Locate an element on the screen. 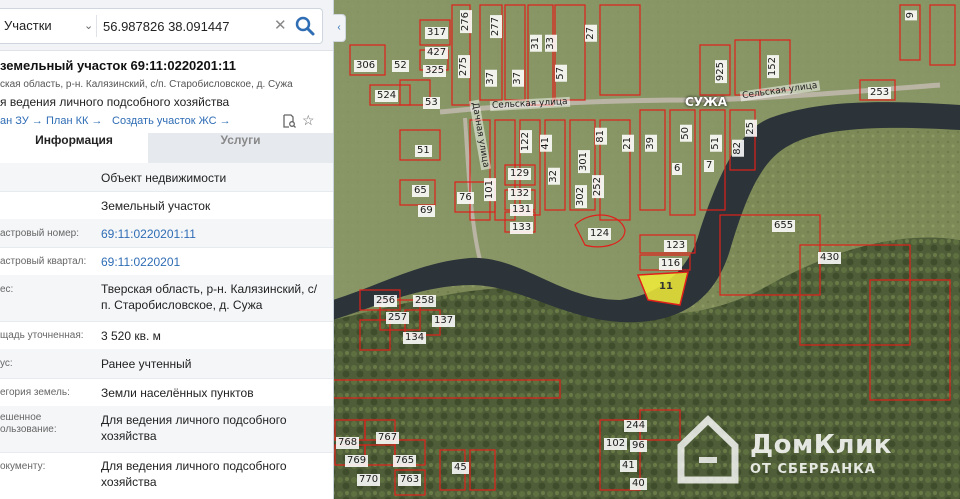 The image size is (960, 499). parcel-number-label: 50 is located at coordinates (686, 133).